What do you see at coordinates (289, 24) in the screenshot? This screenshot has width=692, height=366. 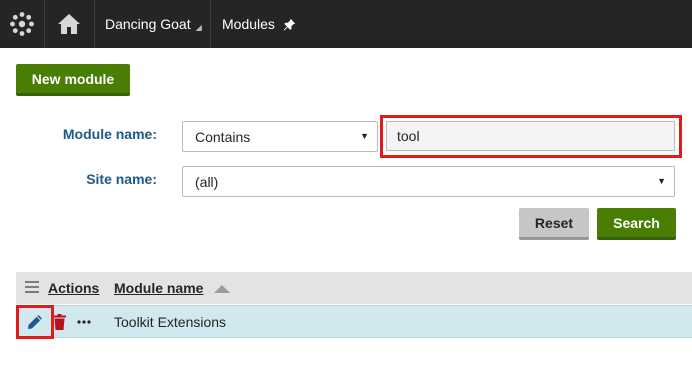 I see `pin-icon` at bounding box center [289, 24].